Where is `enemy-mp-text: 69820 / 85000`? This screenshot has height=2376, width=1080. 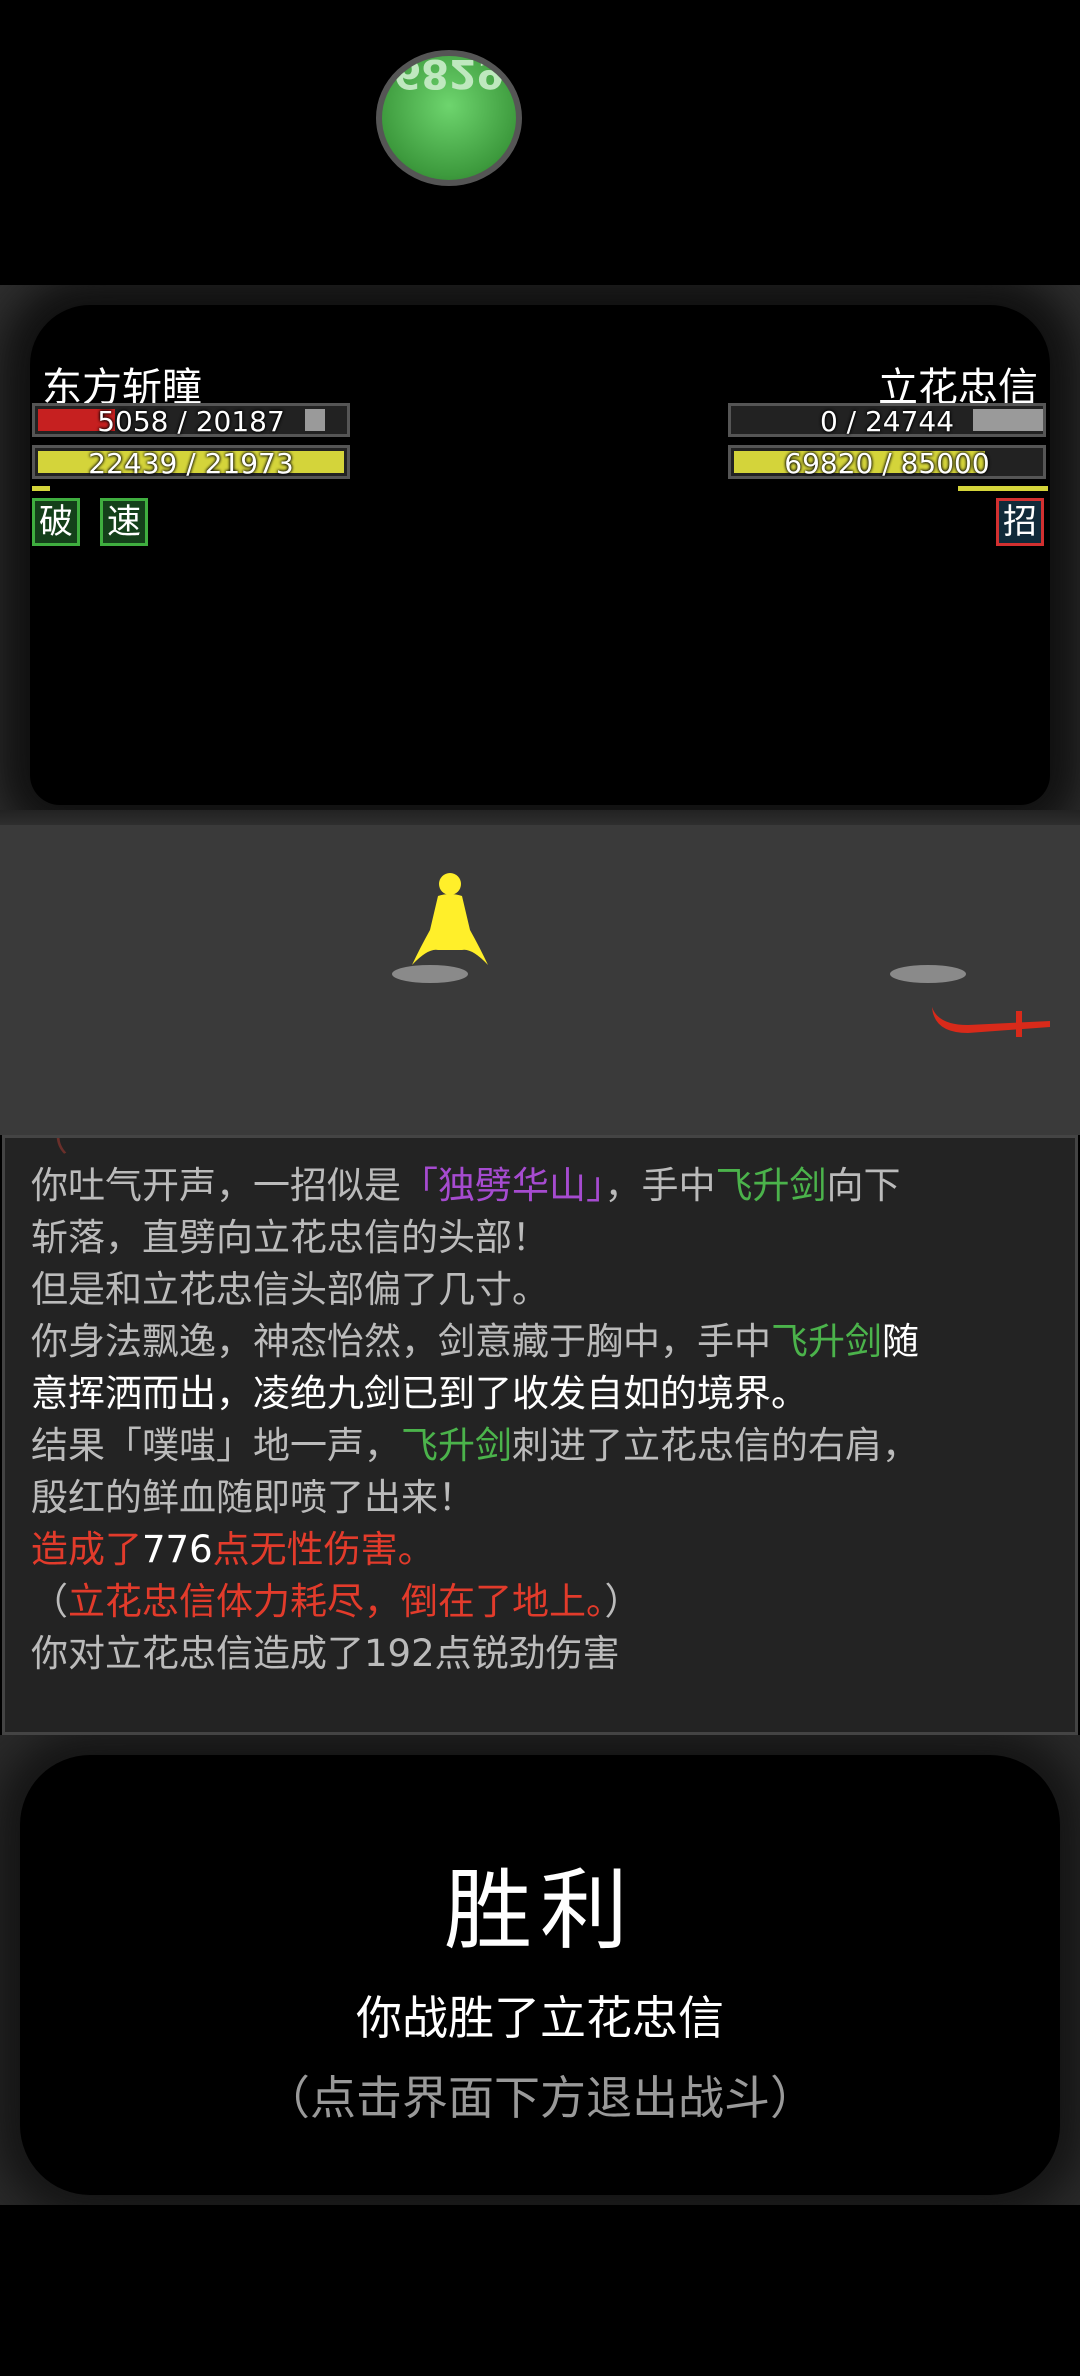 enemy-mp-text: 69820 / 85000 is located at coordinates (887, 463).